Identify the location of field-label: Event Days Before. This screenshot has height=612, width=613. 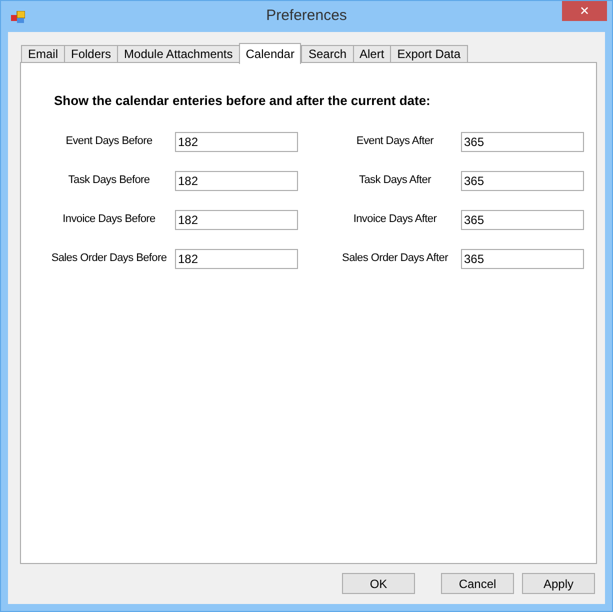
(109, 142).